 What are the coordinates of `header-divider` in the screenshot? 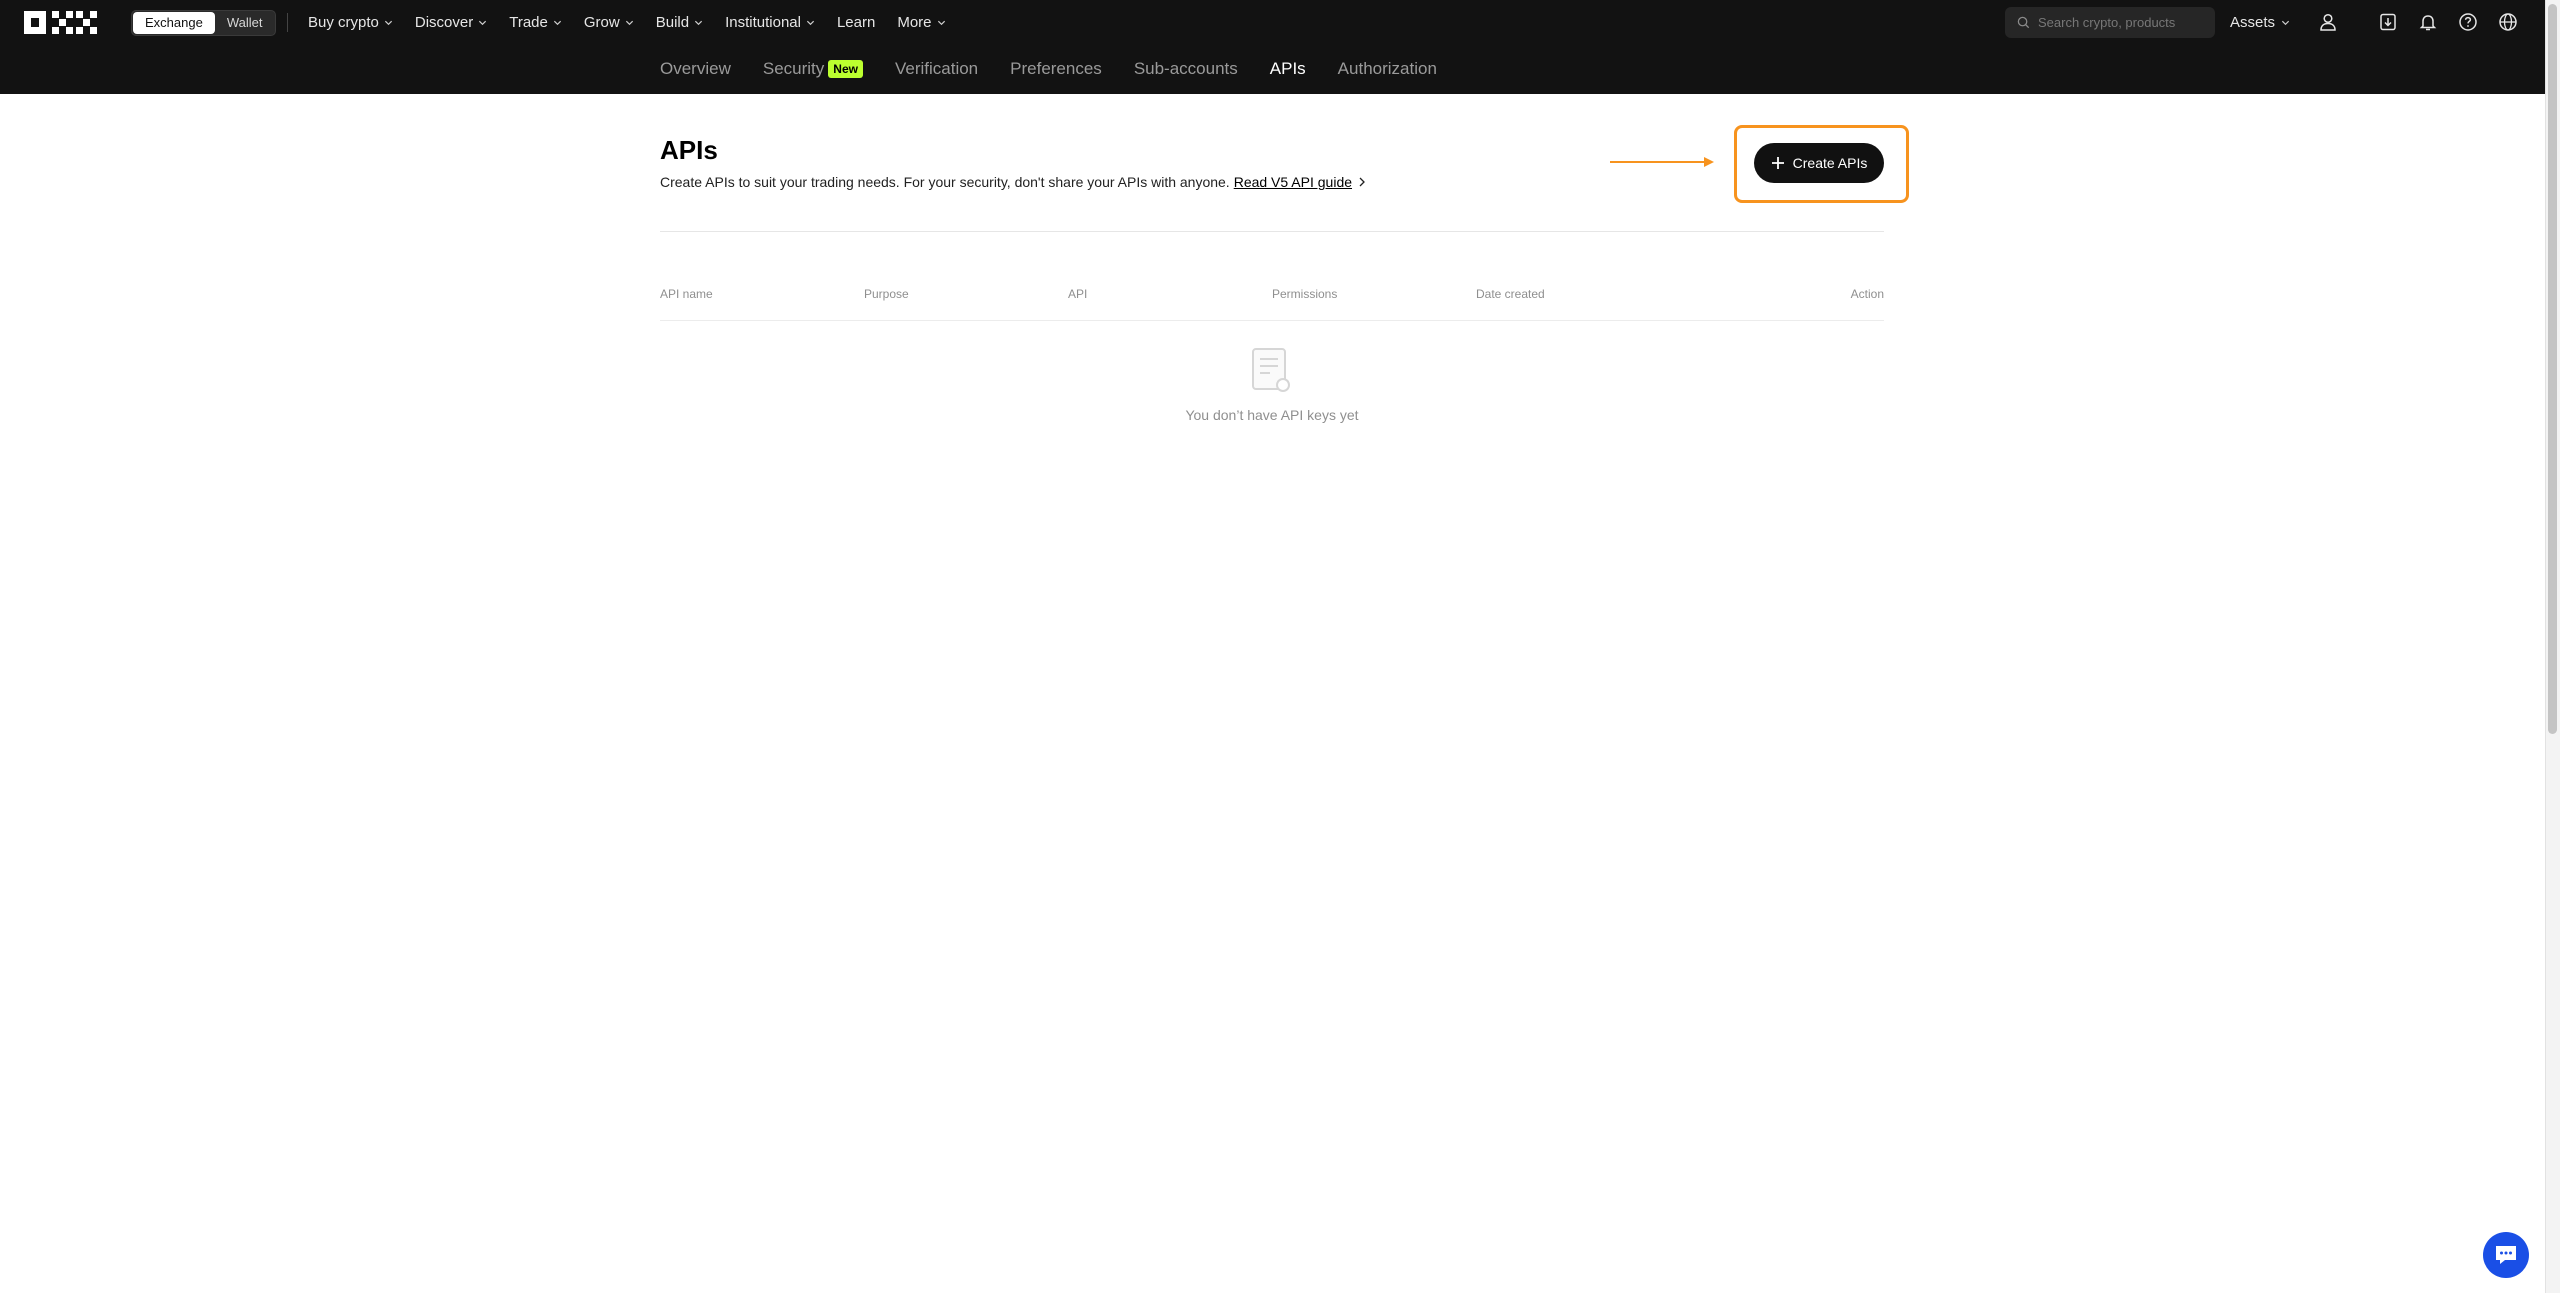 It's located at (287, 22).